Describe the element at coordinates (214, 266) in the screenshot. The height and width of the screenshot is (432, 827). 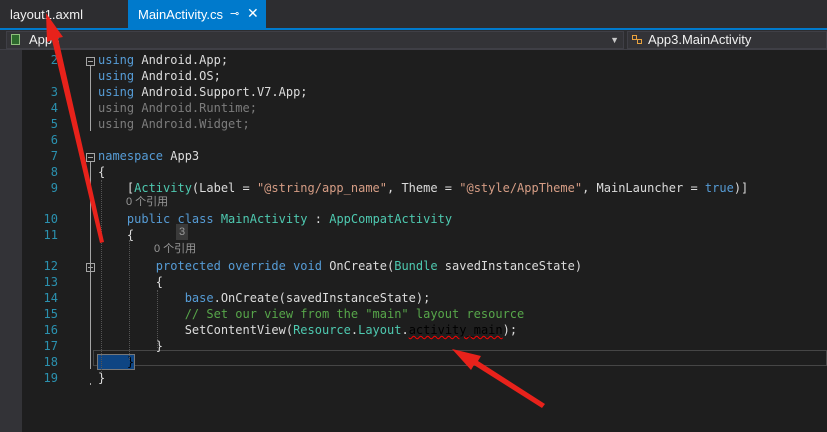
I see `code-token: protected override void` at that location.